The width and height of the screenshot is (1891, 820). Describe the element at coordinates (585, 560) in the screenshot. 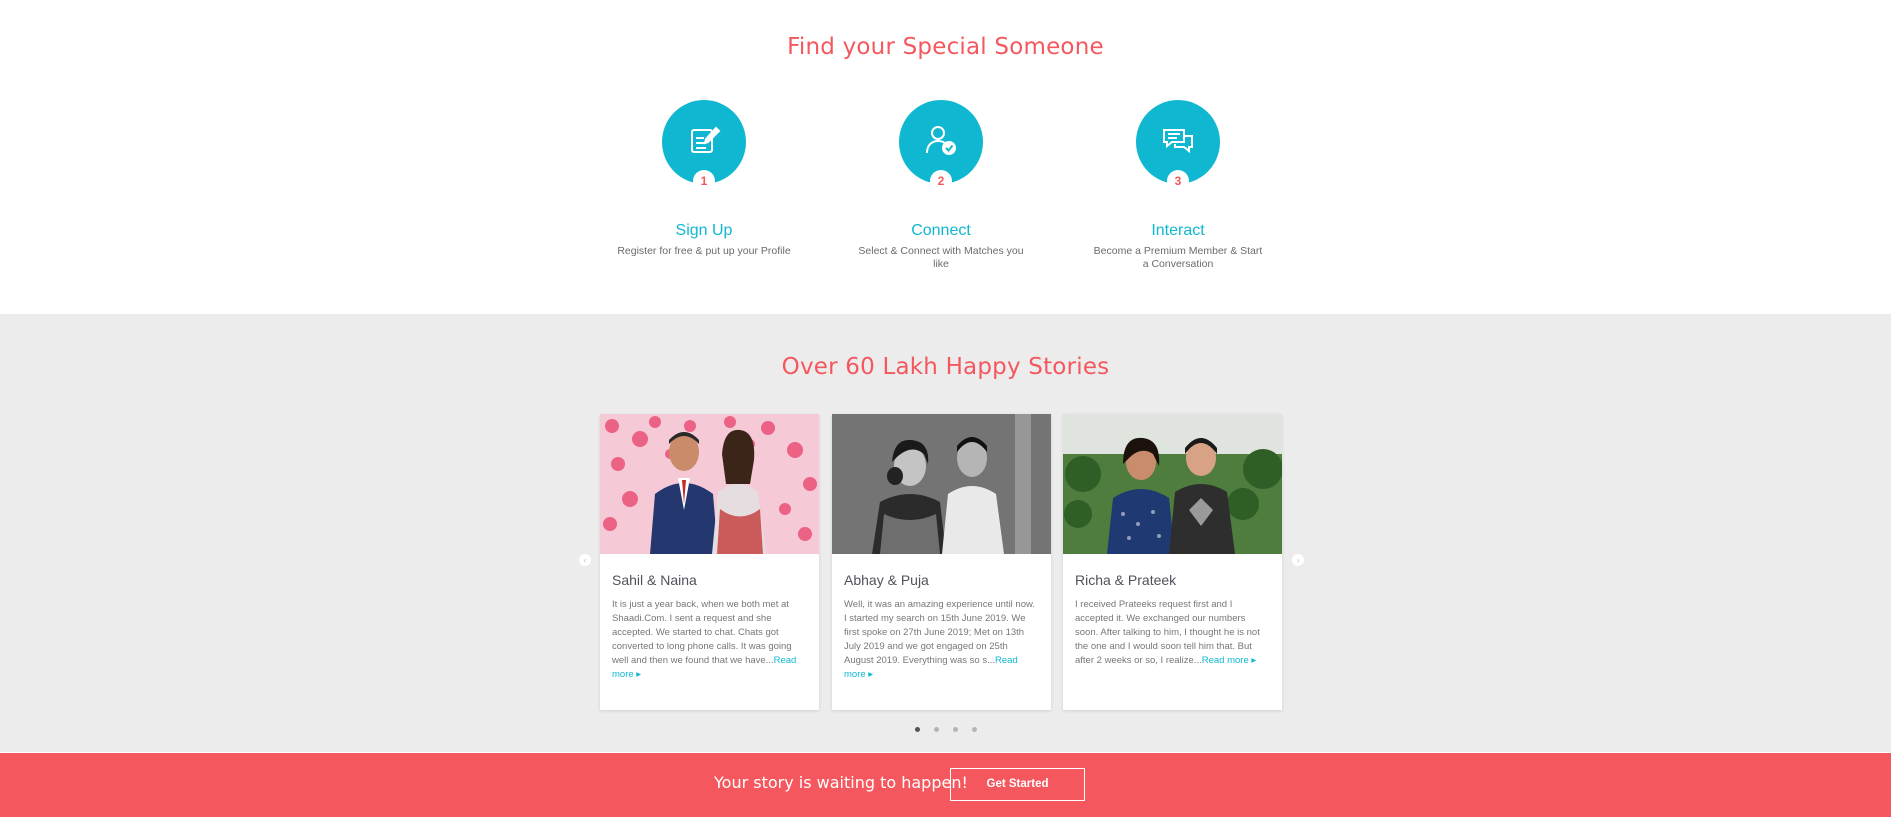

I see `carousel-prev-arrow: ‹` at that location.